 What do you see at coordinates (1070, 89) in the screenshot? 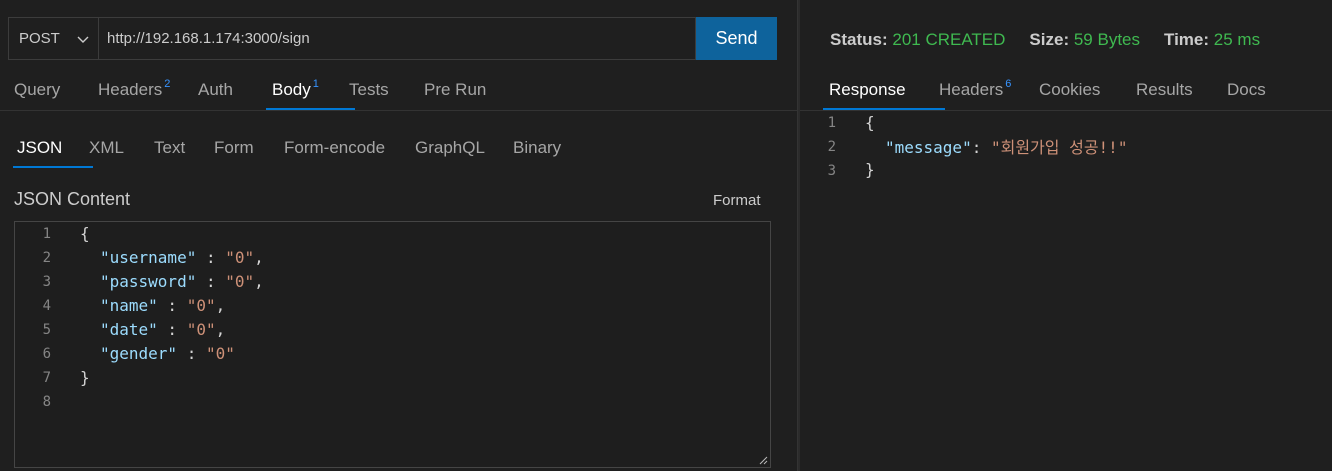
I see `tab-label: Cookies` at bounding box center [1070, 89].